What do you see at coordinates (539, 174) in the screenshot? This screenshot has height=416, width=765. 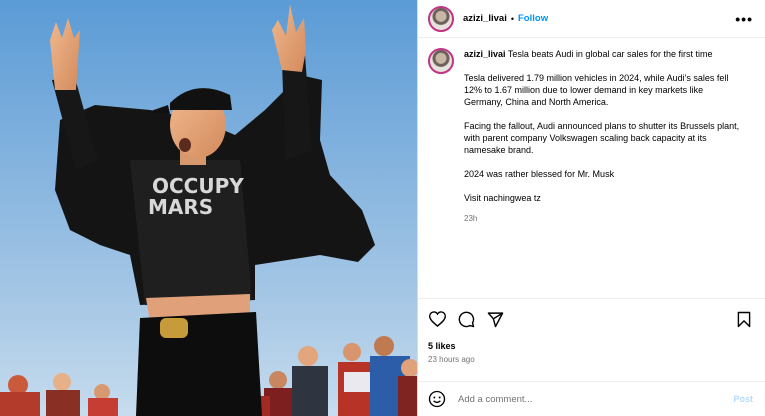 I see `caption-paragraph: 2024 was rather blessed for Mr. Musk` at bounding box center [539, 174].